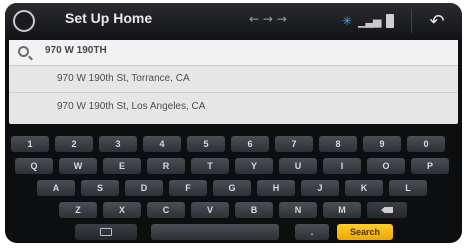  Describe the element at coordinates (342, 166) in the screenshot. I see `key-i: I` at that location.